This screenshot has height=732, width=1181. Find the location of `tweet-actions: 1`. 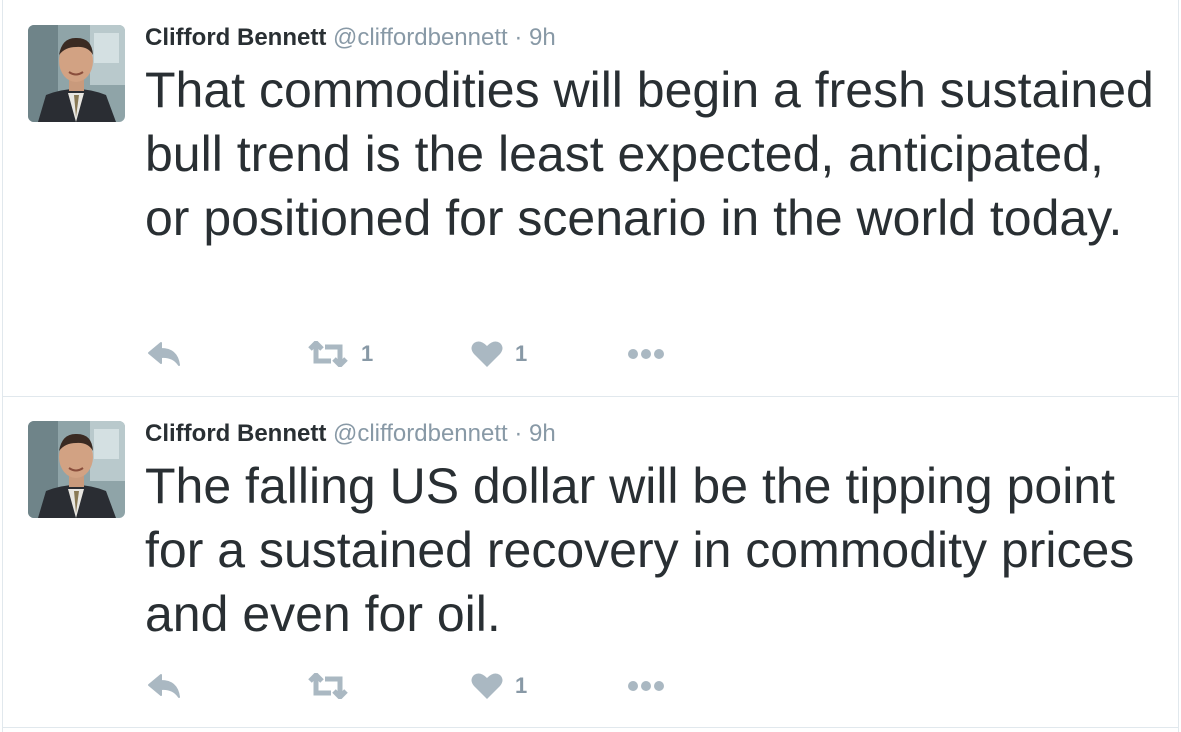

tweet-actions: 1 is located at coordinates (445, 686).